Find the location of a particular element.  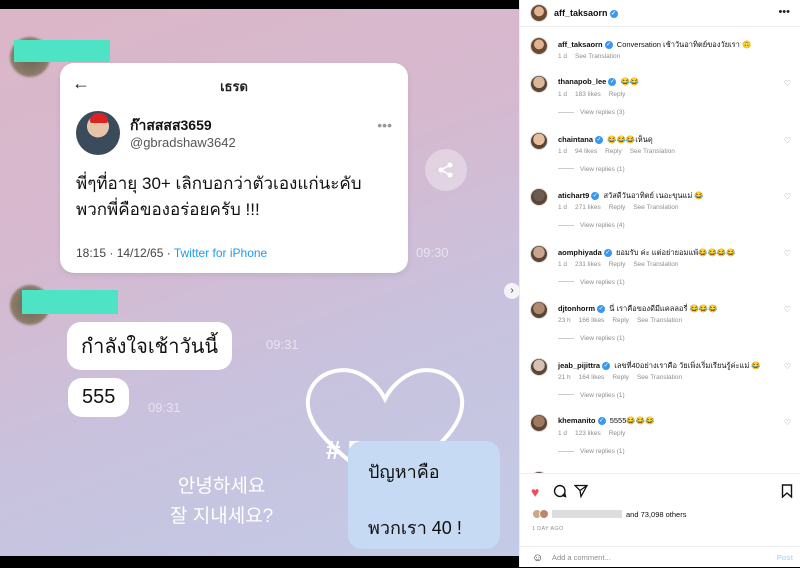

korean-line: 잘 지내세요? is located at coordinates (222, 516).